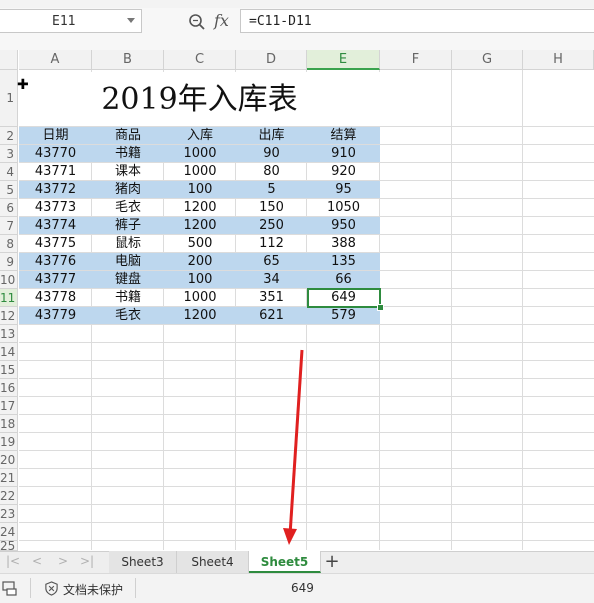 This screenshot has width=594, height=603. I want to click on tab-sheet5: Sheet5, so click(285, 562).